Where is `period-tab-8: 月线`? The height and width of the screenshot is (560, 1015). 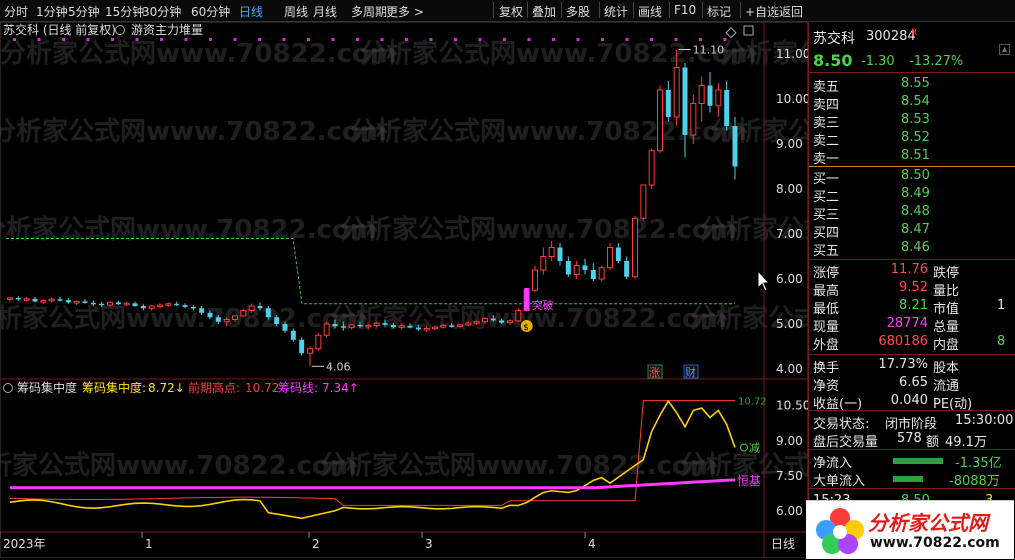
period-tab-8: 月线 is located at coordinates (325, 11).